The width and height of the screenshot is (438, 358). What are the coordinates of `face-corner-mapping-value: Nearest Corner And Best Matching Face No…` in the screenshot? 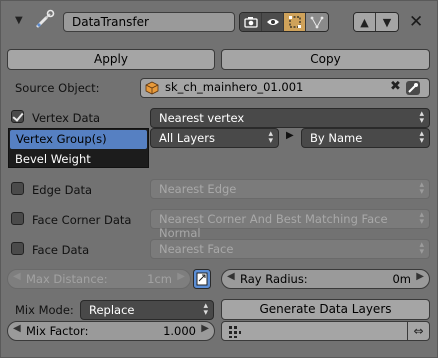 It's located at (273, 226).